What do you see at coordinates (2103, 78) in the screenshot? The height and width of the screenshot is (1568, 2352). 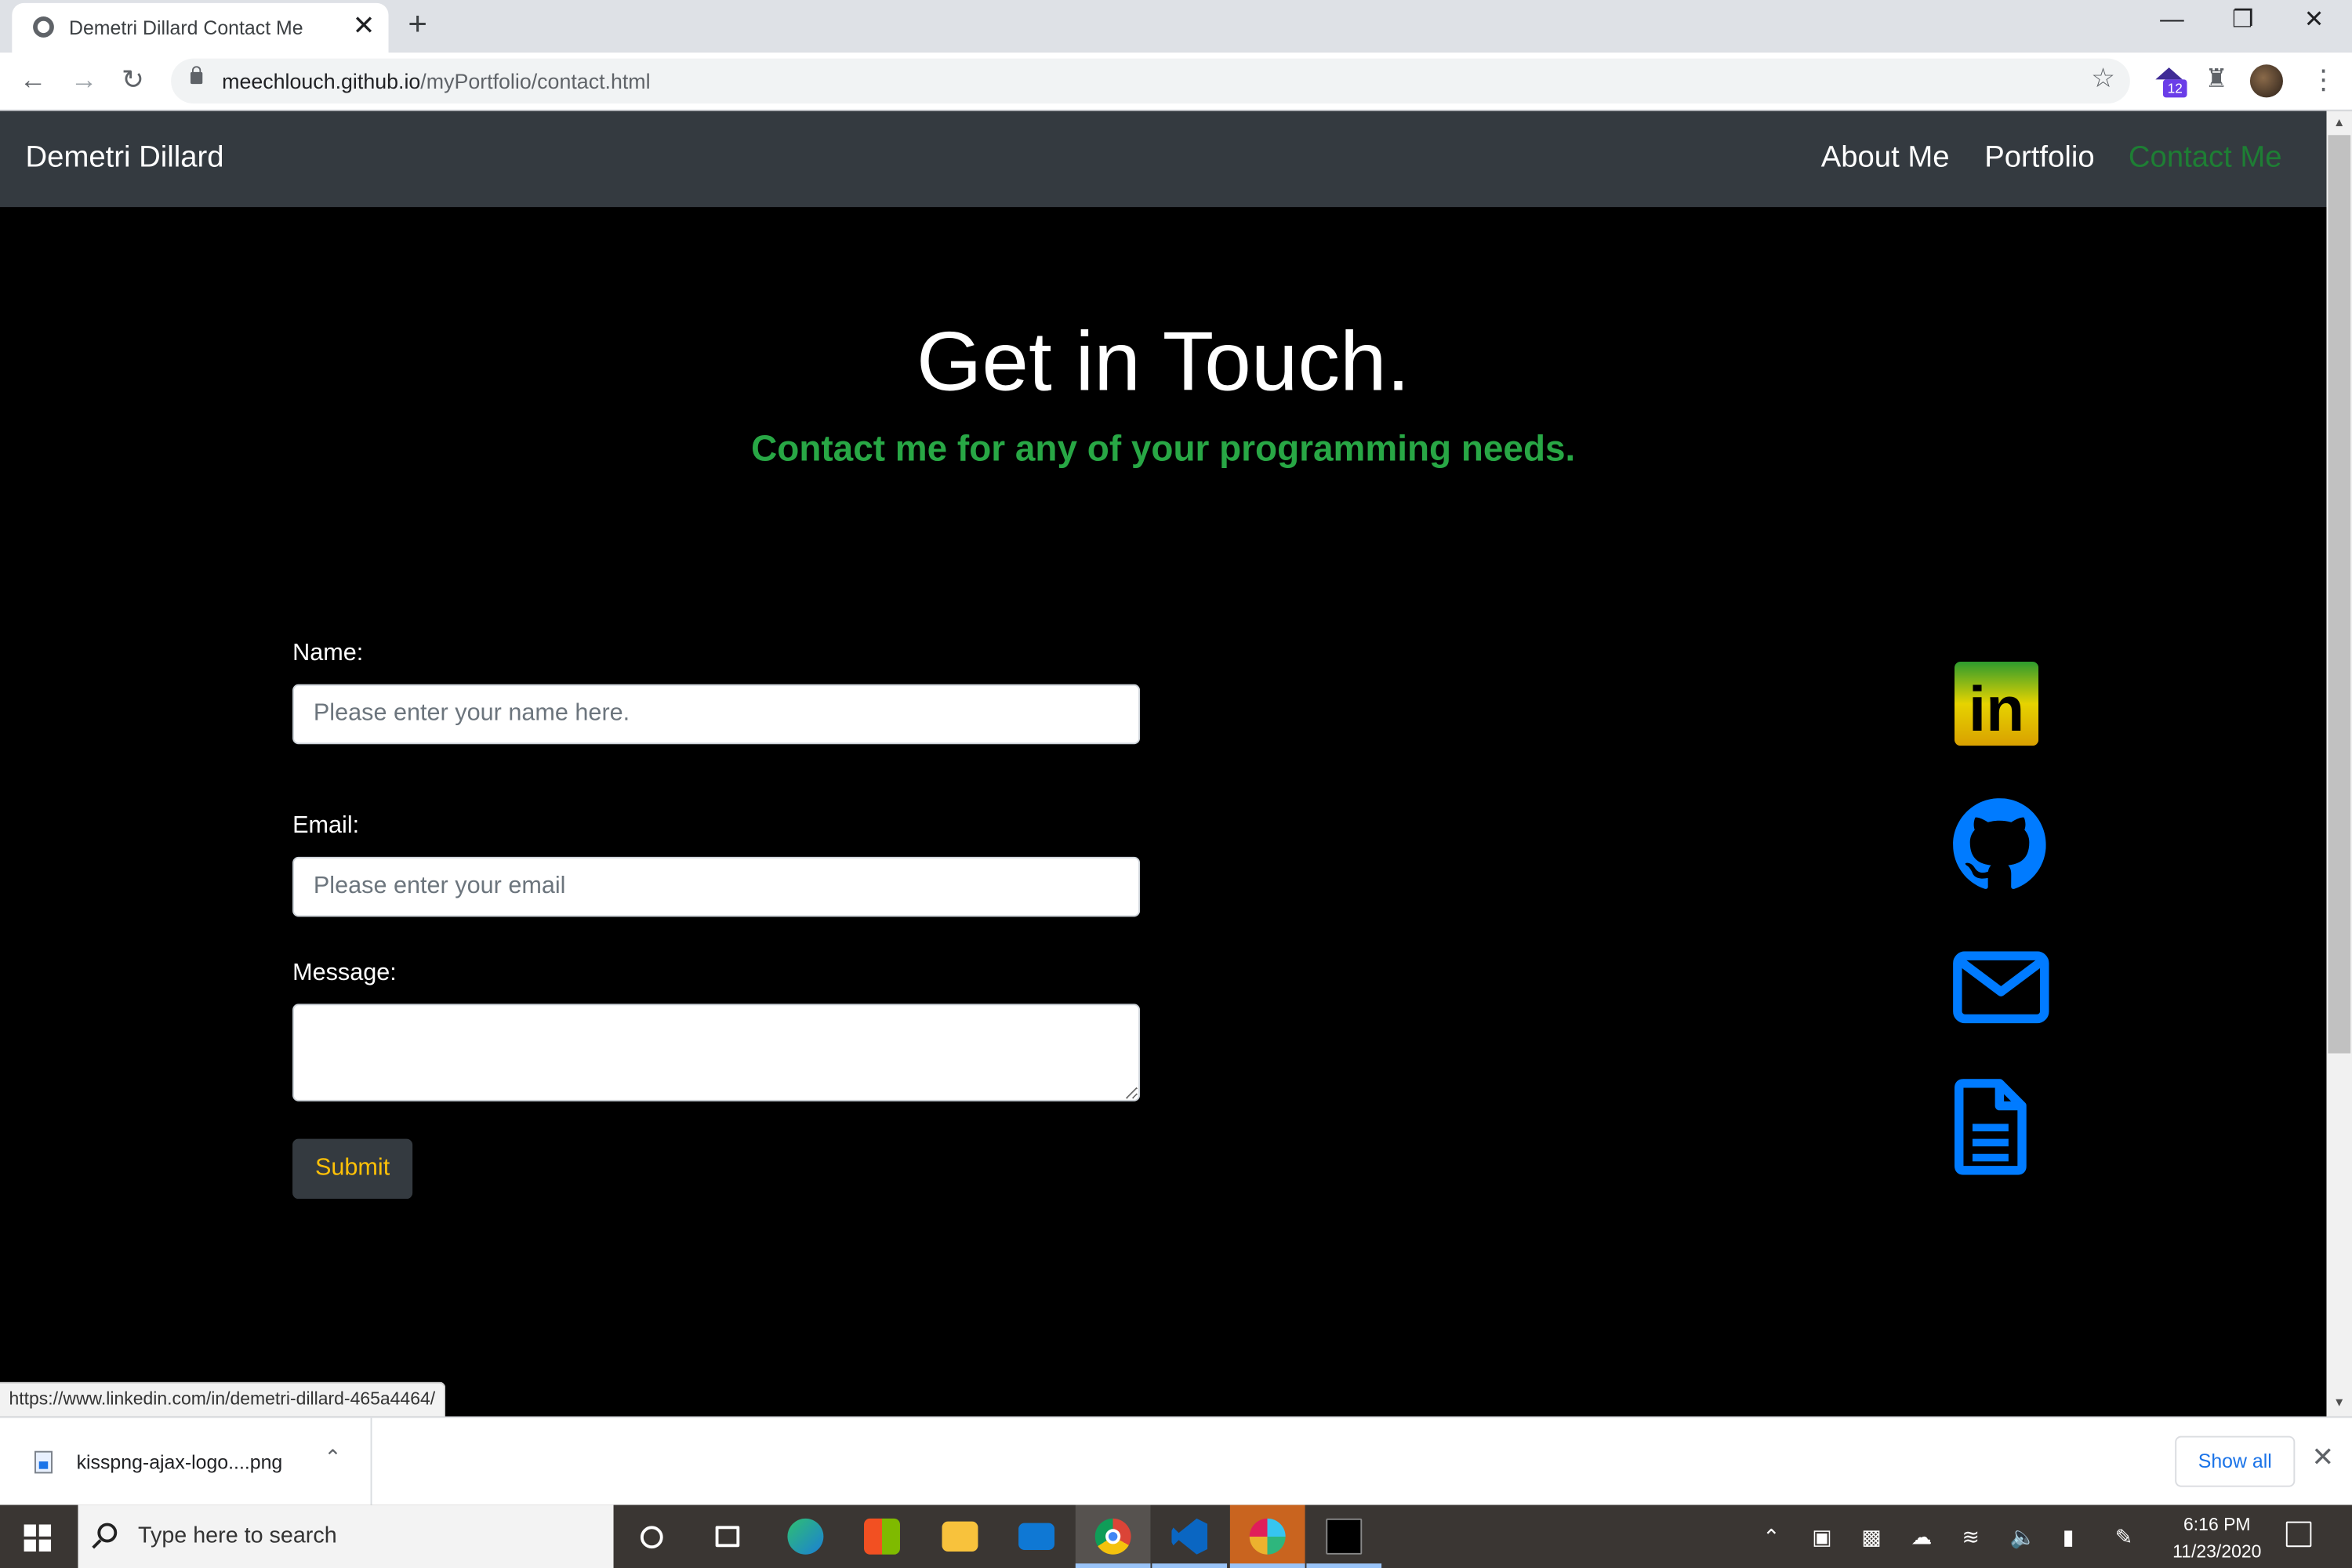 I see `bookmark-star-icon: ☆` at bounding box center [2103, 78].